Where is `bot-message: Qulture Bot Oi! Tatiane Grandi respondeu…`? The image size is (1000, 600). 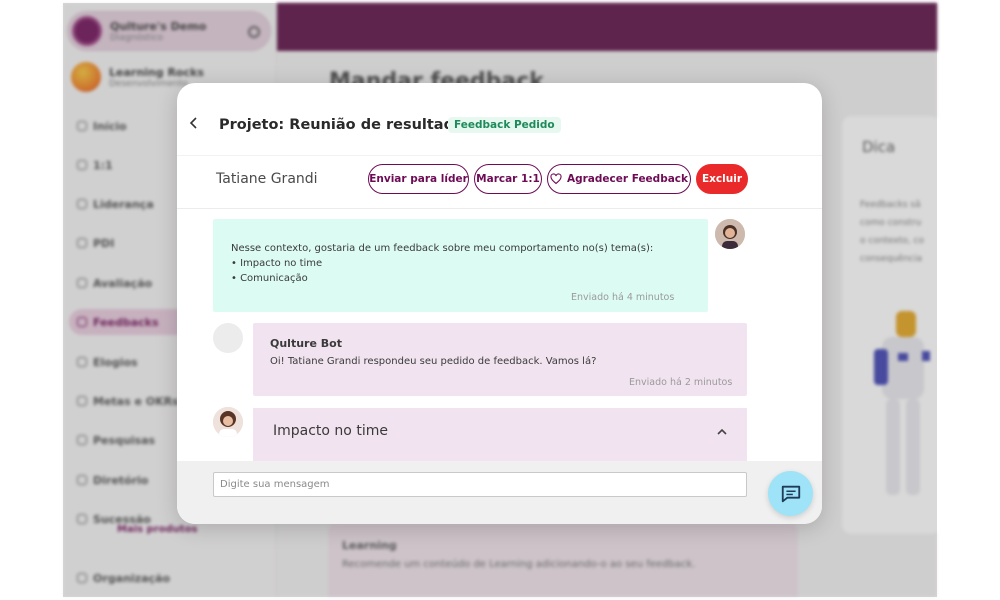 bot-message: Qulture Bot Oi! Tatiane Grandi respondeu… is located at coordinates (500, 359).